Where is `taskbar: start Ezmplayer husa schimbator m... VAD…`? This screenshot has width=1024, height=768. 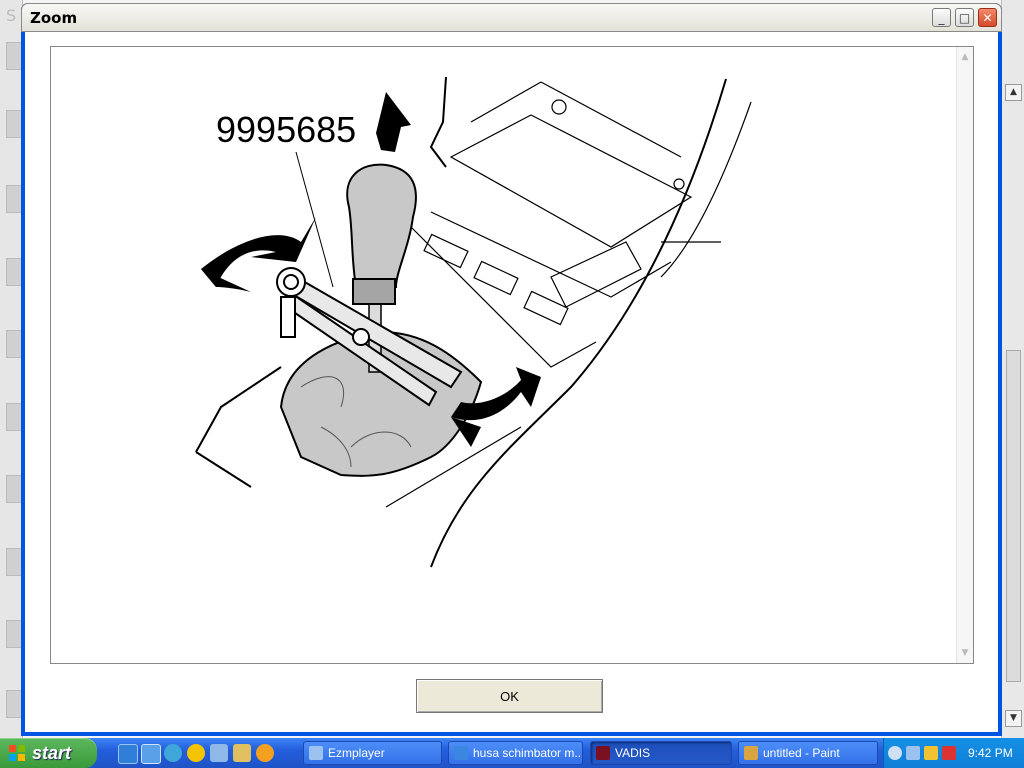 taskbar: start Ezmplayer husa schimbator m... VAD… is located at coordinates (512, 753).